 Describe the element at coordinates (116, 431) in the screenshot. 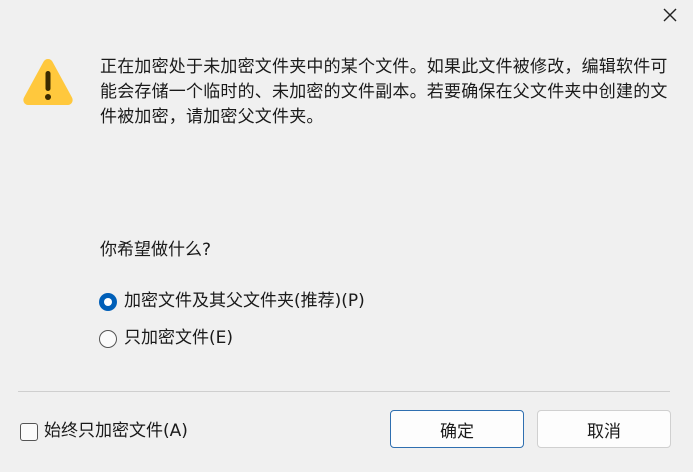

I see `checkbox-label: 始终只加密文件(A)` at that location.